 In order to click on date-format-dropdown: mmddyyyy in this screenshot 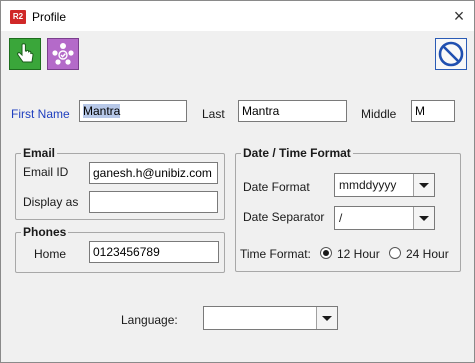, I will do `click(384, 185)`.